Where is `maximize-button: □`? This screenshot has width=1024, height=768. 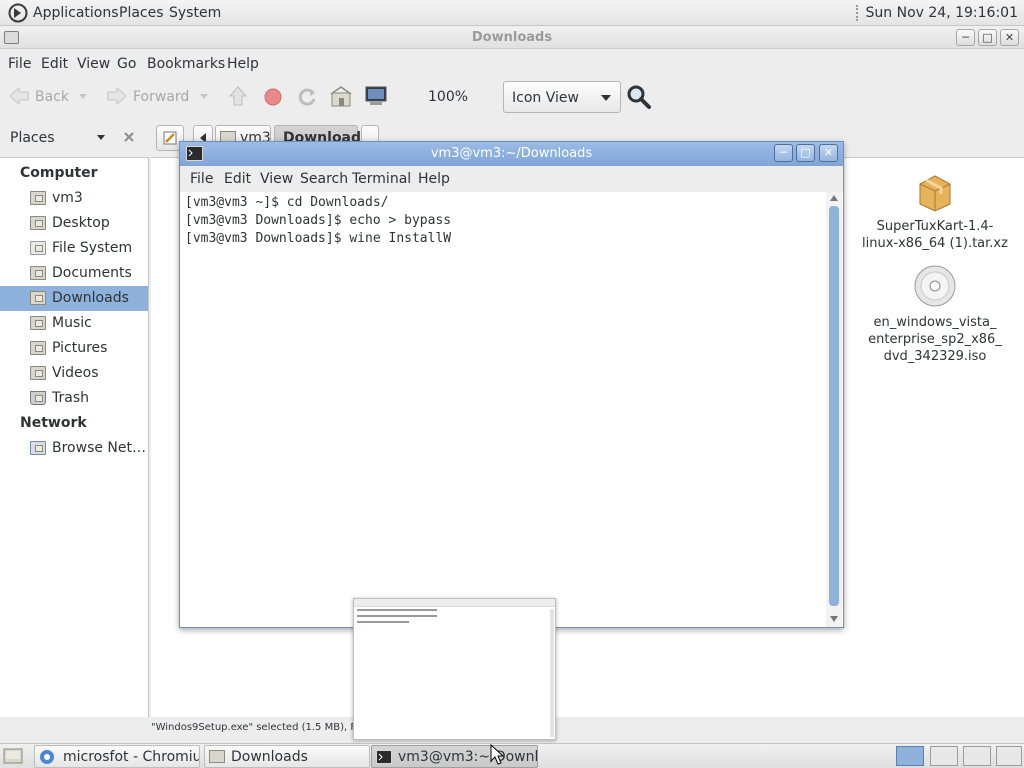 maximize-button: □ is located at coordinates (987, 37).